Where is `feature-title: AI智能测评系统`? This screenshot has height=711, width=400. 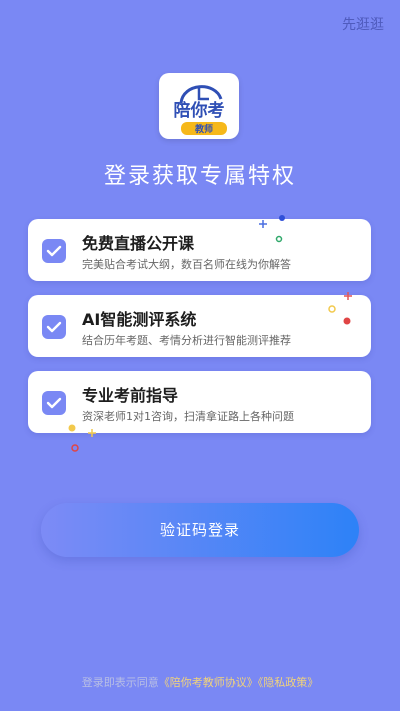 feature-title: AI智能测评系统 is located at coordinates (139, 319).